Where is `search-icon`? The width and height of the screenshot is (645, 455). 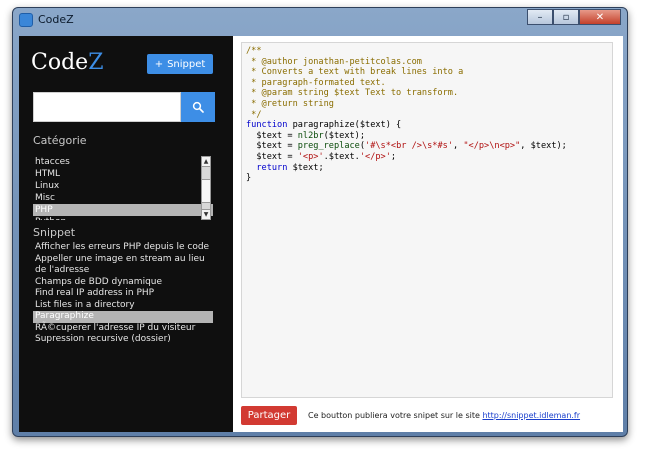
search-icon is located at coordinates (198, 107).